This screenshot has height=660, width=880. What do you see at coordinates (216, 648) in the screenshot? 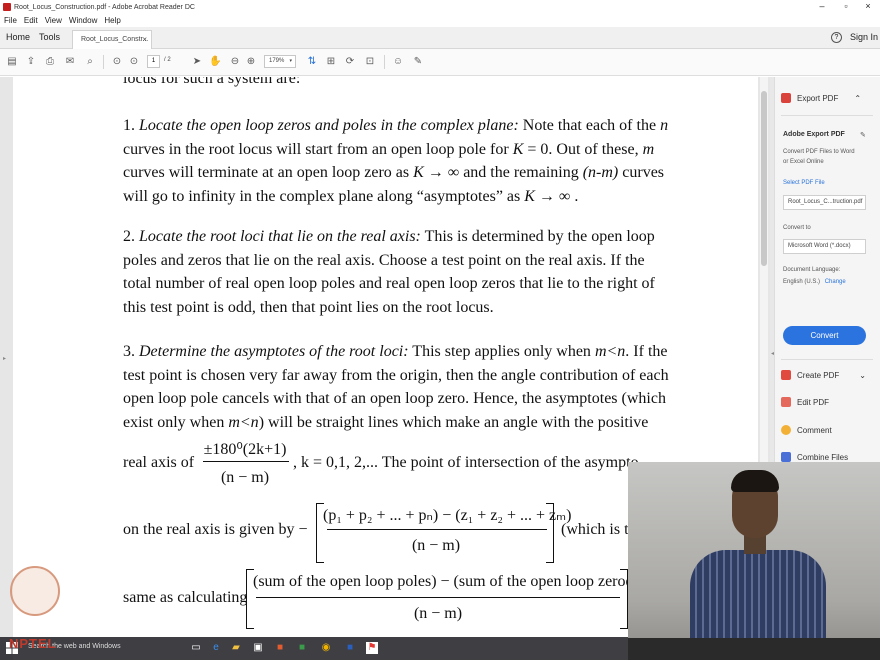
I see `edge-icon: e` at bounding box center [216, 648].